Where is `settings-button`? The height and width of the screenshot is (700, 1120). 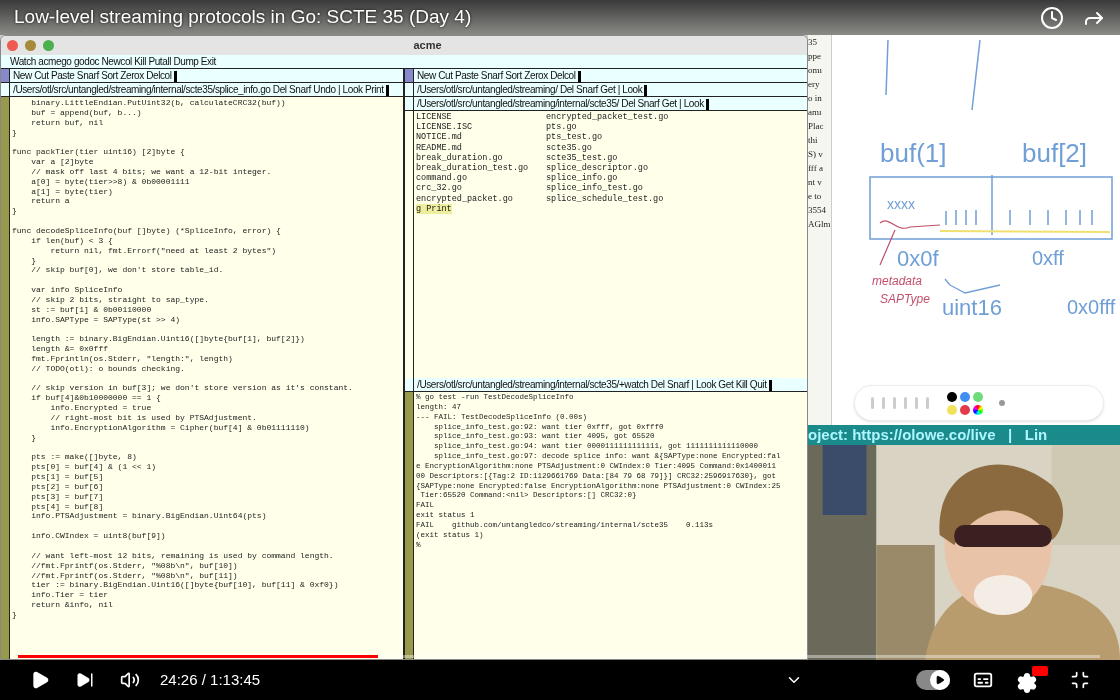 settings-button is located at coordinates (1032, 680).